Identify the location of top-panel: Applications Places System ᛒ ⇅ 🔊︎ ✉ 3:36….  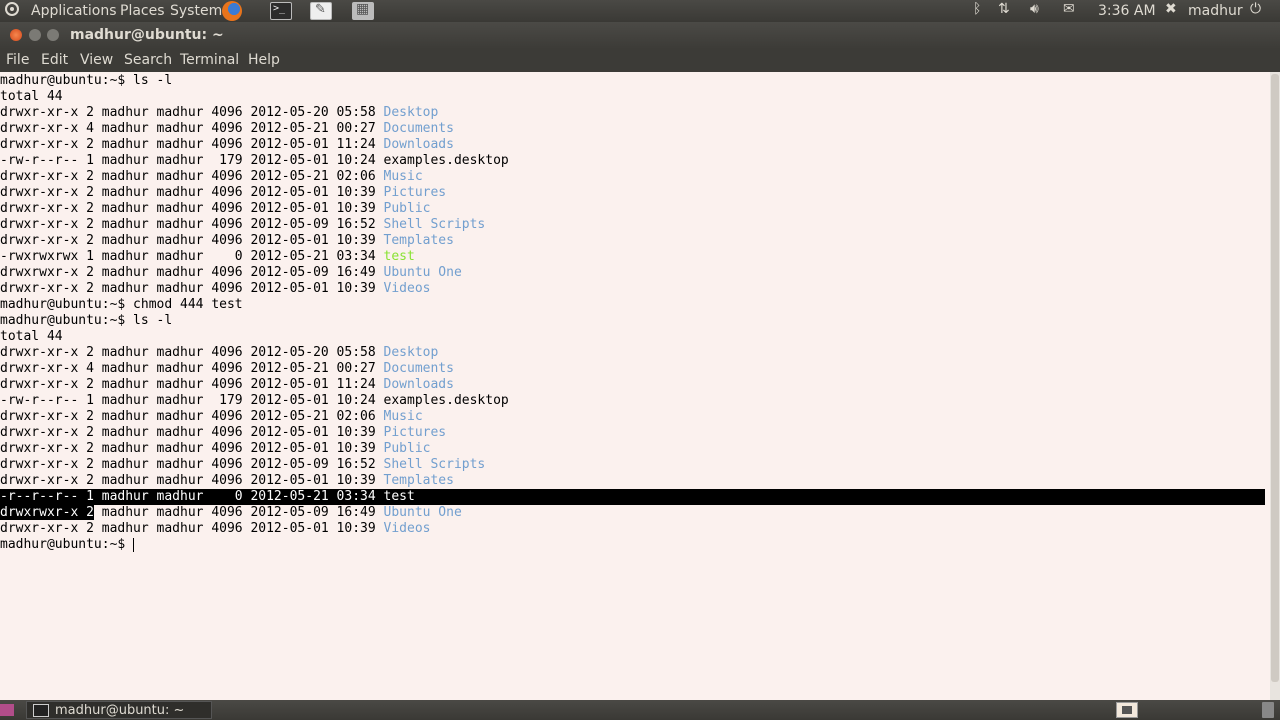
(640, 11).